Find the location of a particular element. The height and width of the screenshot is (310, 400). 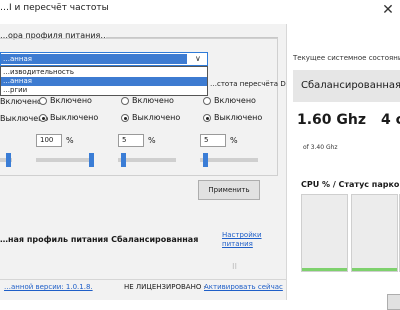

system-state-title: Текущее системное состояние is located at coordinates (346, 58).